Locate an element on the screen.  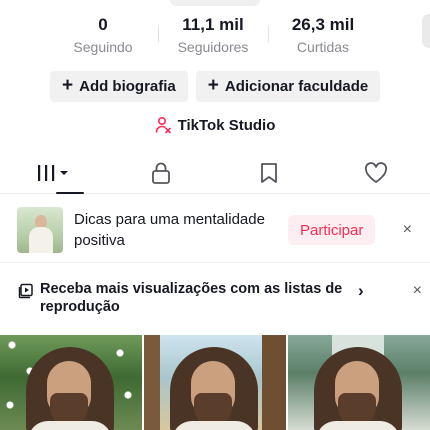
tab-videos is located at coordinates (54, 173).